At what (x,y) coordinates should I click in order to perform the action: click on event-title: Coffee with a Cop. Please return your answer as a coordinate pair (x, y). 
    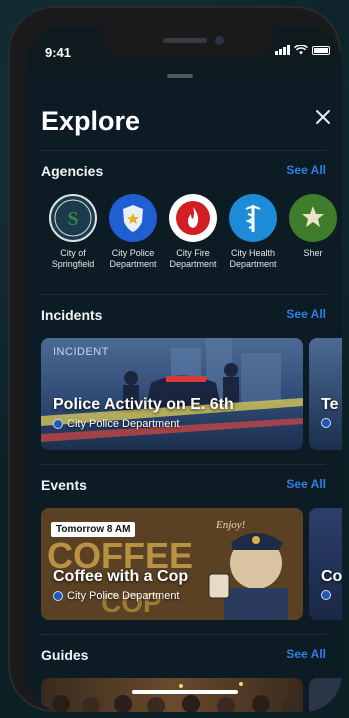
    Looking at the image, I should click on (121, 576).